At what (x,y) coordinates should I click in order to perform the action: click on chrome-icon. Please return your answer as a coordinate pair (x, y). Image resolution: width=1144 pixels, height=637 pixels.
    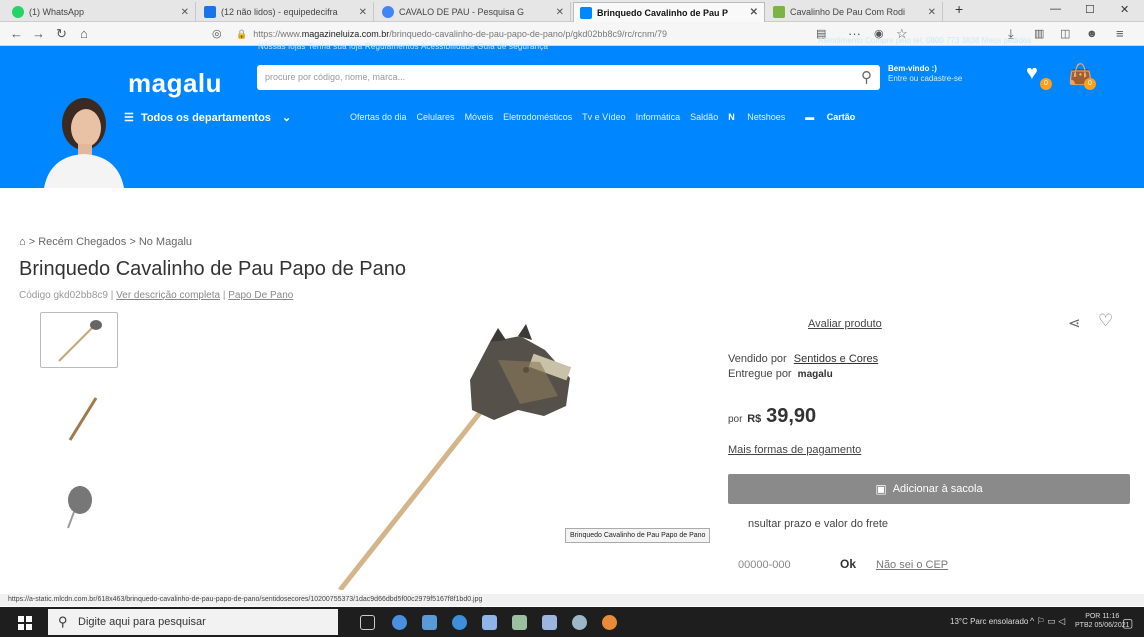
    Looking at the image, I should click on (399, 622).